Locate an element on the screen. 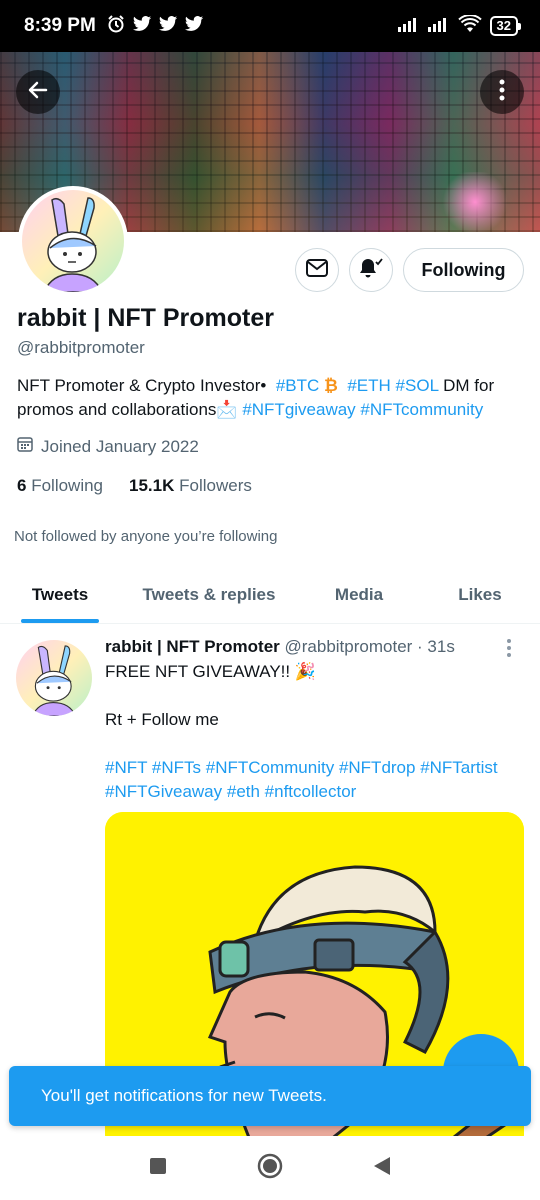  tab-tweets: Tweets is located at coordinates (60, 594).